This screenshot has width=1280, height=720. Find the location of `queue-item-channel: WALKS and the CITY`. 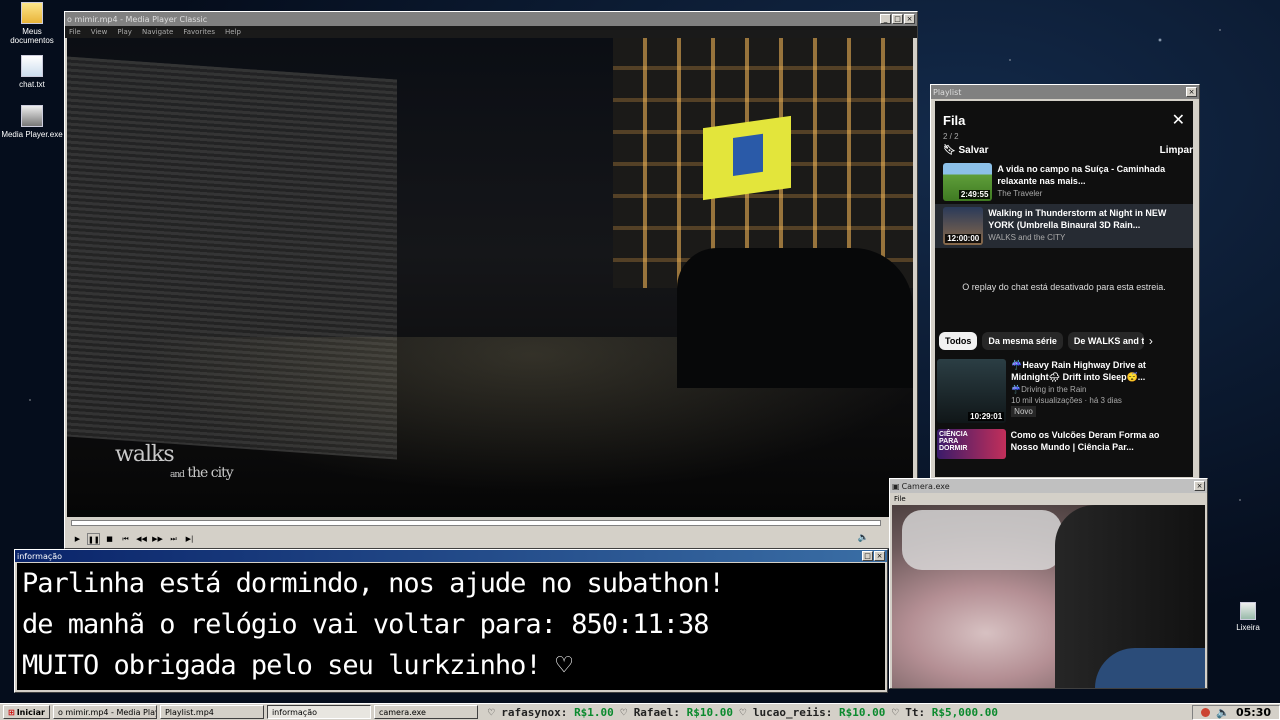

queue-item-channel: WALKS and the CITY is located at coordinates (1027, 237).